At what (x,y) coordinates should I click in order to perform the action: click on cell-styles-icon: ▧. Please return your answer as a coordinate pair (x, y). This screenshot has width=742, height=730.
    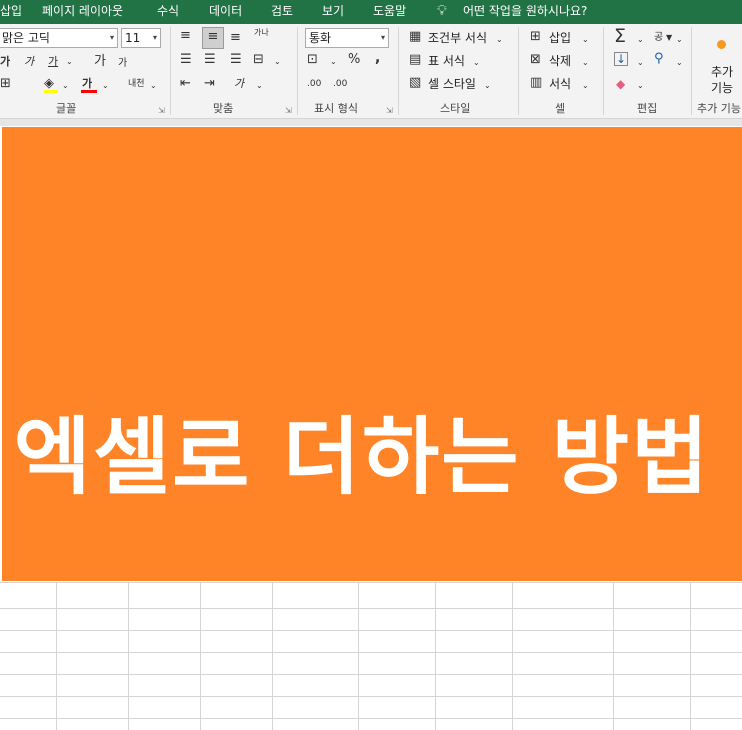
    Looking at the image, I should click on (415, 82).